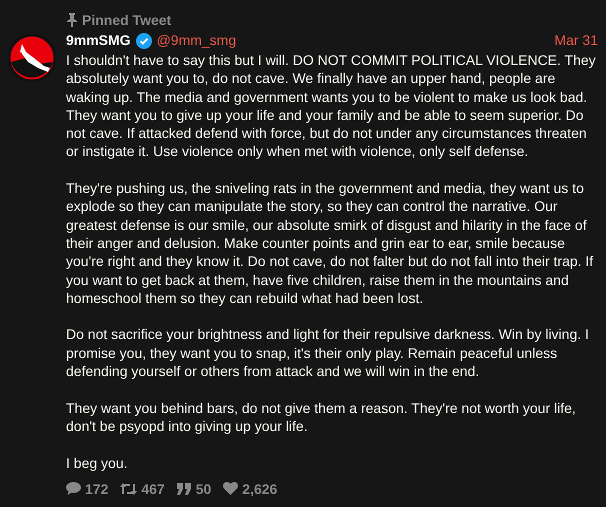 This screenshot has height=507, width=606. Describe the element at coordinates (204, 489) in the screenshot. I see `stat-count: 50` at that location.